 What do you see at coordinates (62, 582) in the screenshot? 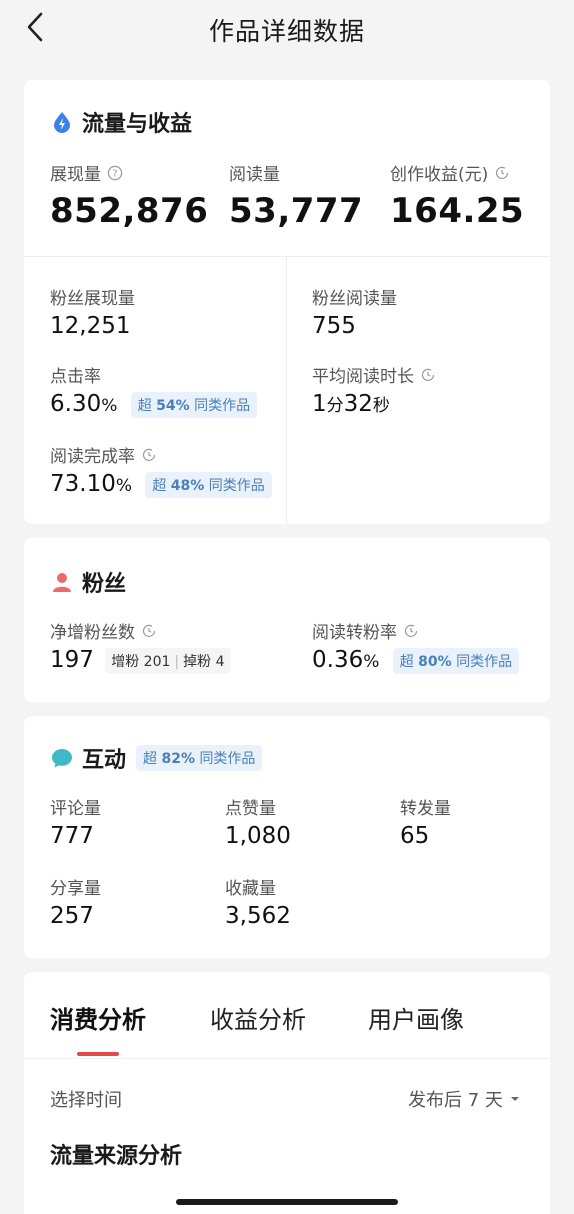
I see `user-icon` at bounding box center [62, 582].